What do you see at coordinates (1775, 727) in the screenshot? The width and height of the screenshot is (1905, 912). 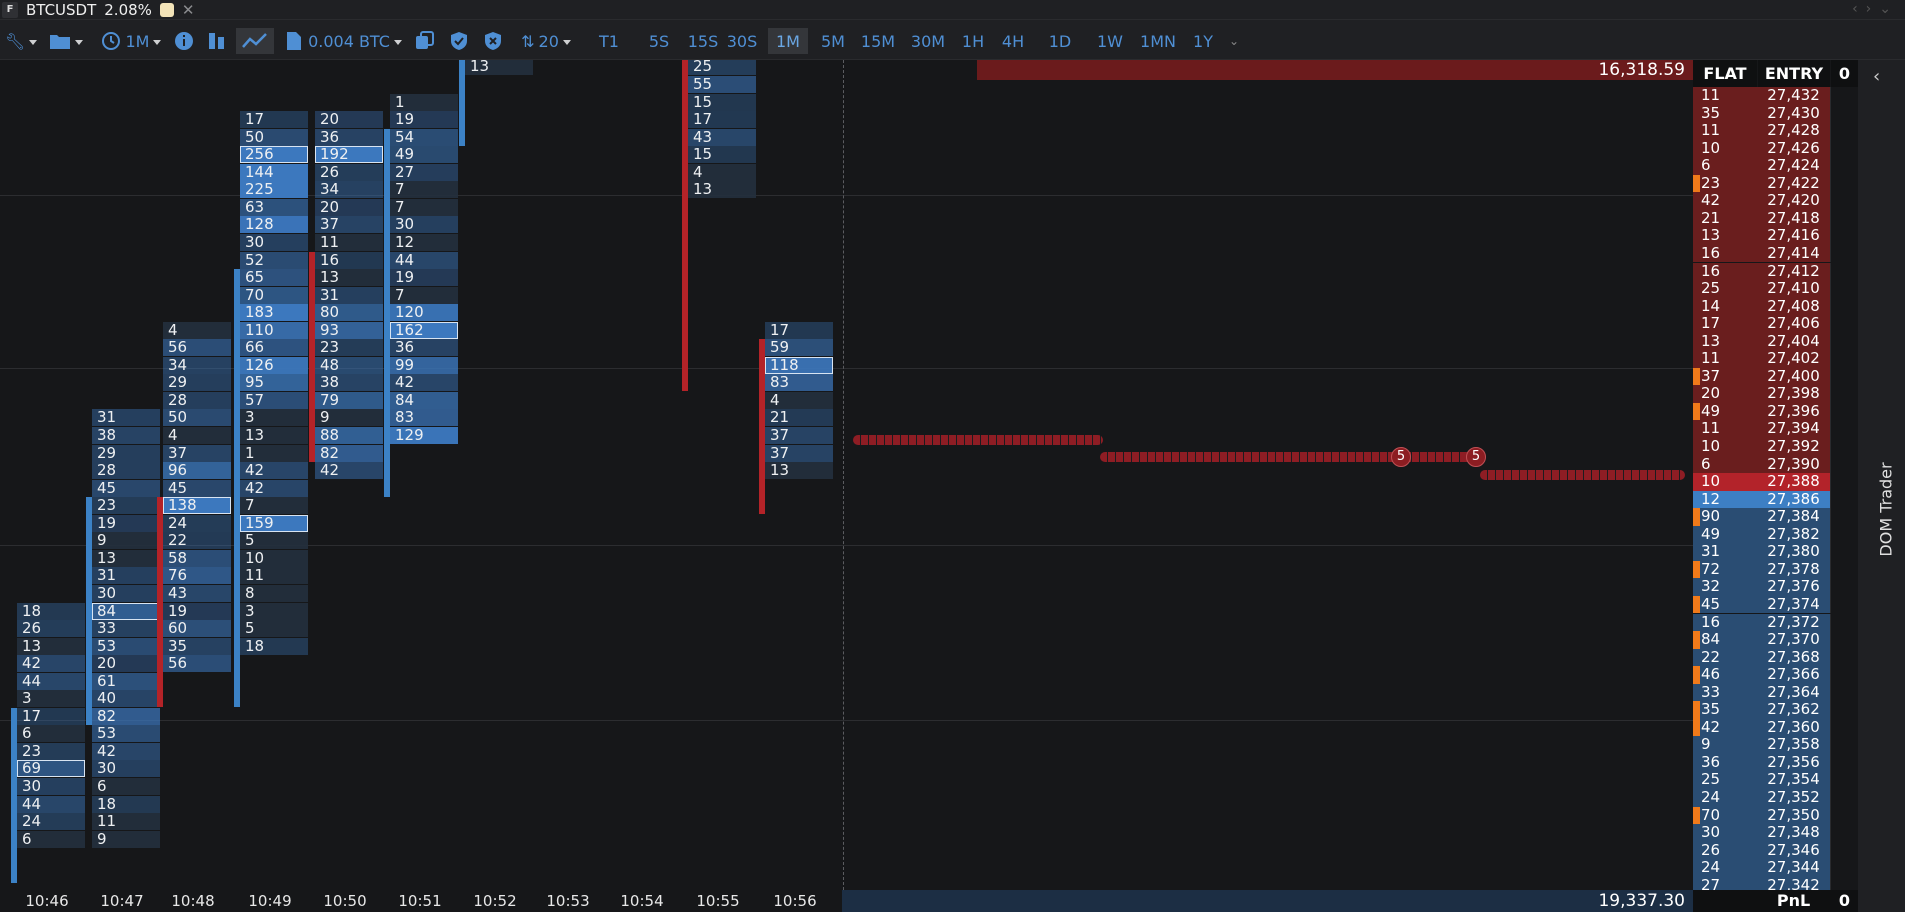 I see `dom-row: 42 27,360` at bounding box center [1775, 727].